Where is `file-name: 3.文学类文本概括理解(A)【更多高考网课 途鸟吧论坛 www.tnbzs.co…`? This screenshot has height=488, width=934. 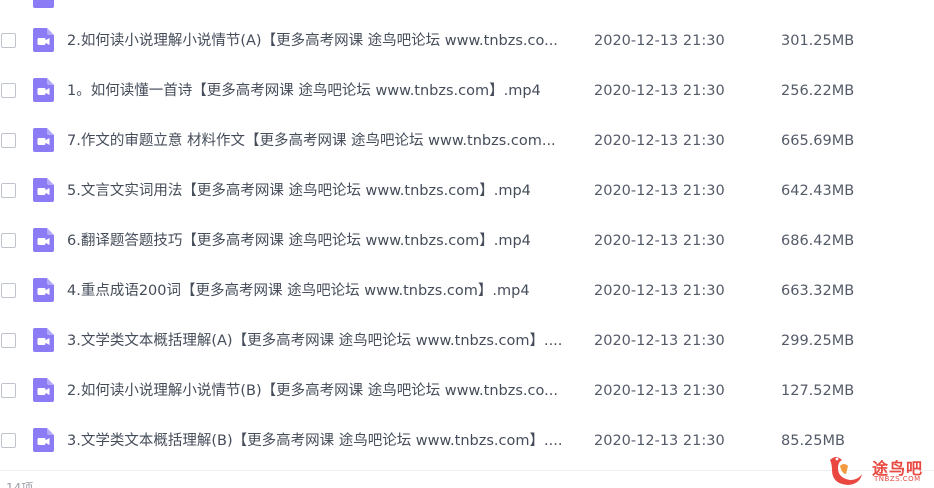
file-name: 3.文学类文本概括理解(A)【更多高考网课 途鸟吧论坛 www.tnbzs.co… is located at coordinates (314, 341).